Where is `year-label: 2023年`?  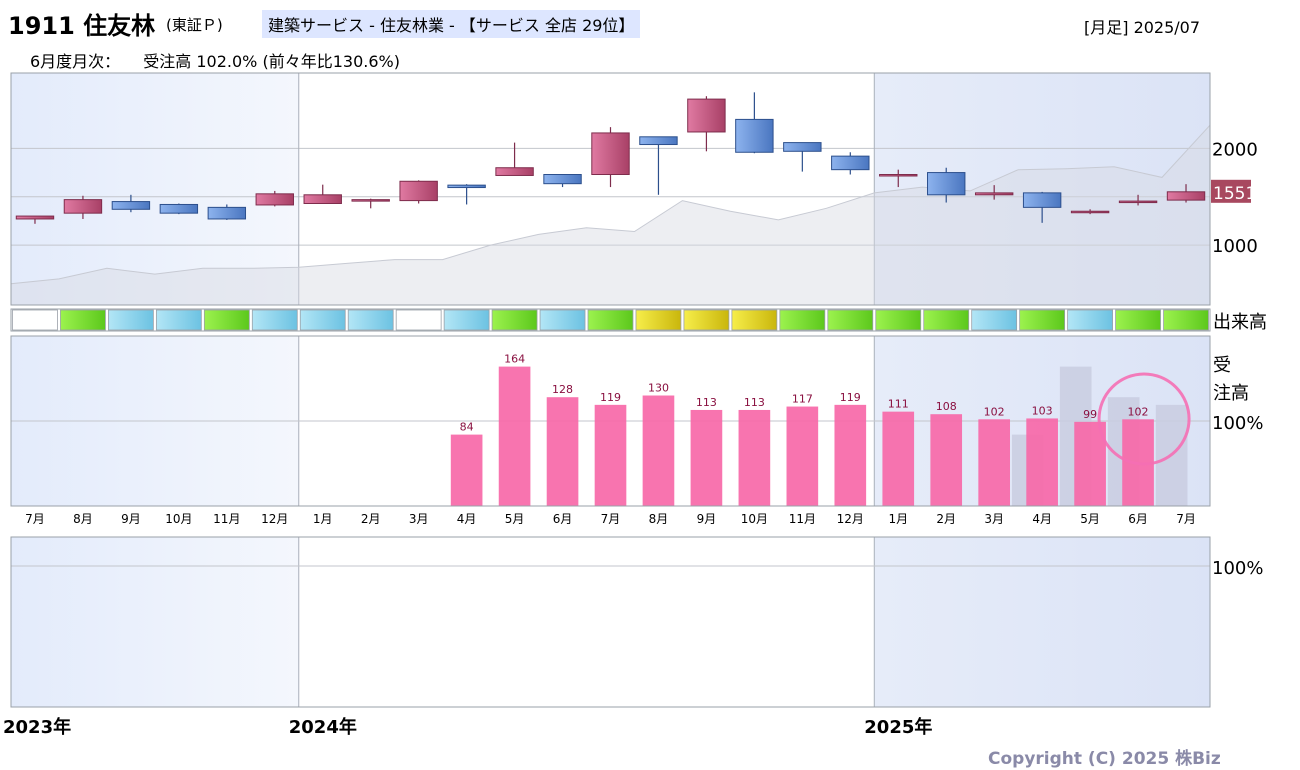 year-label: 2023年 is located at coordinates (37, 727).